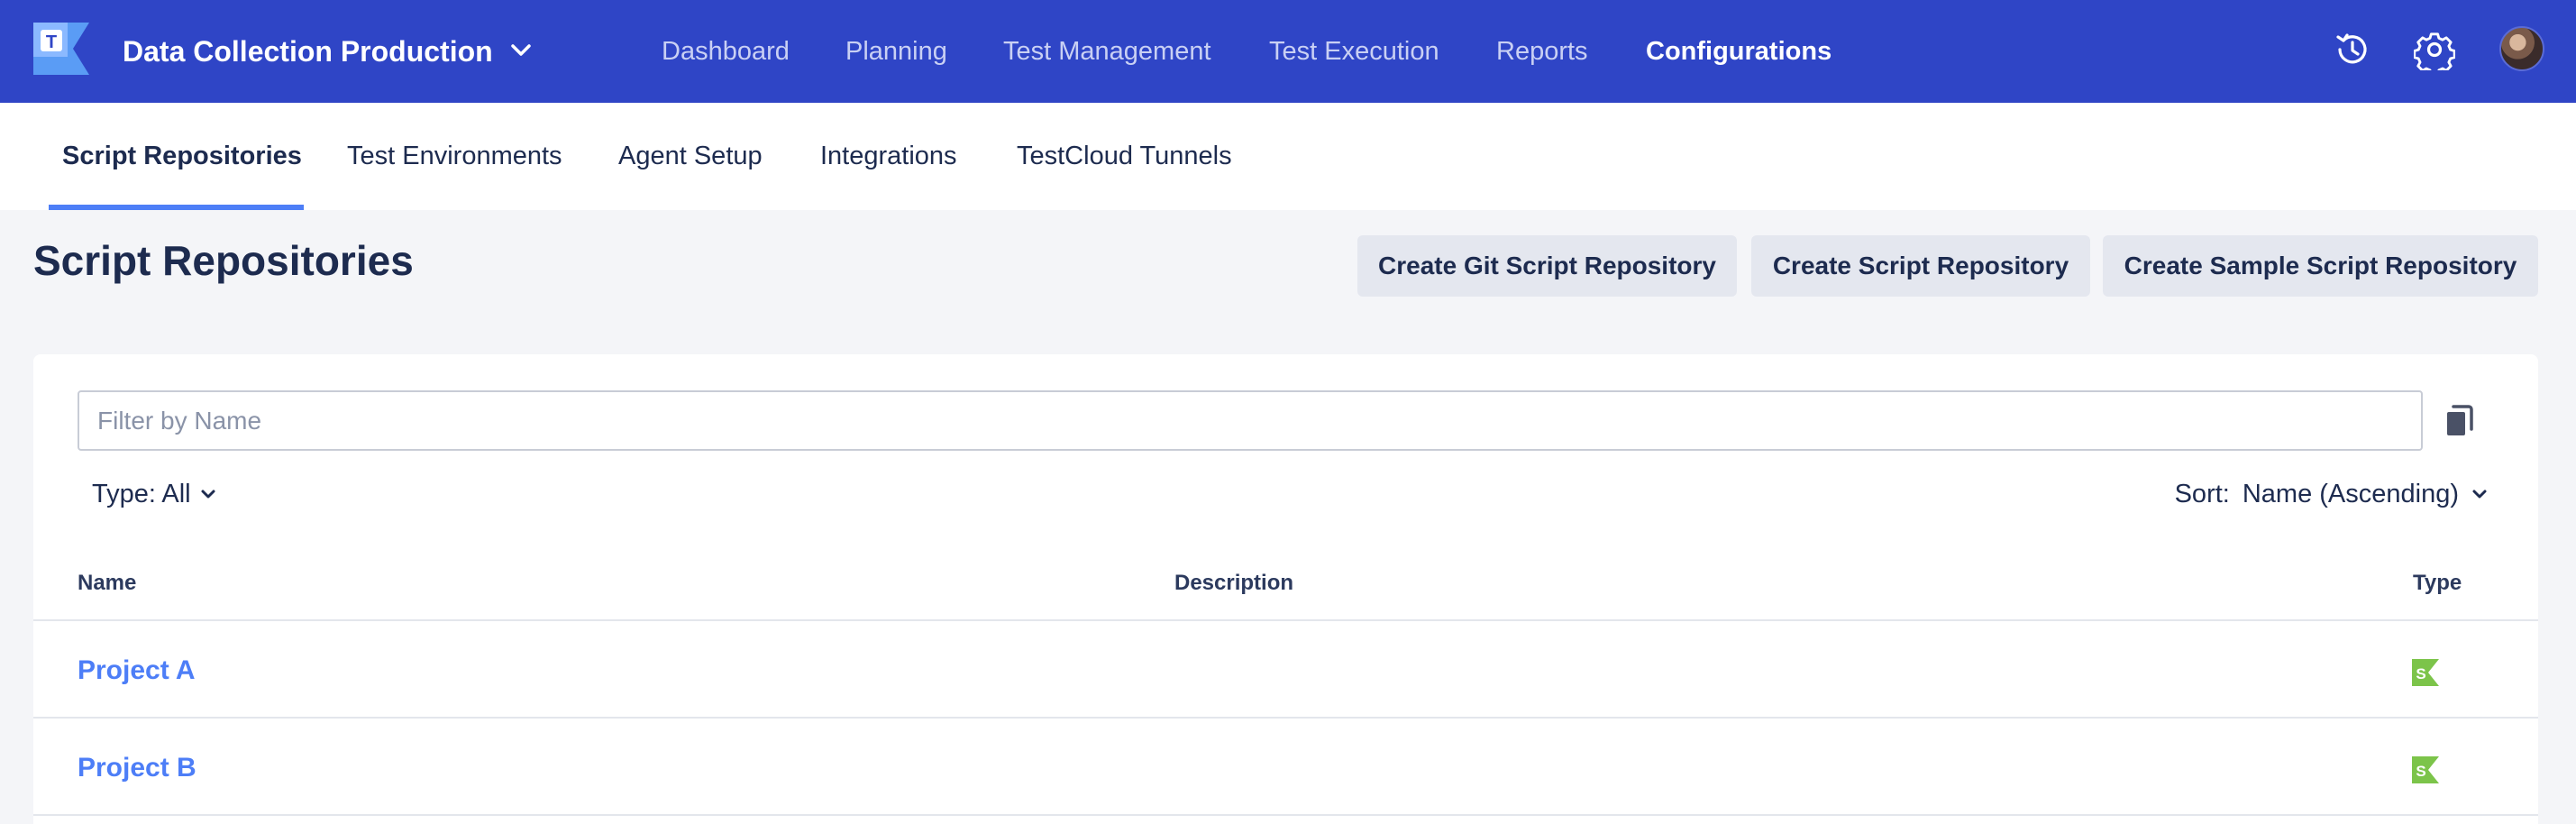  I want to click on repository-name-link: Project B, so click(137, 768).